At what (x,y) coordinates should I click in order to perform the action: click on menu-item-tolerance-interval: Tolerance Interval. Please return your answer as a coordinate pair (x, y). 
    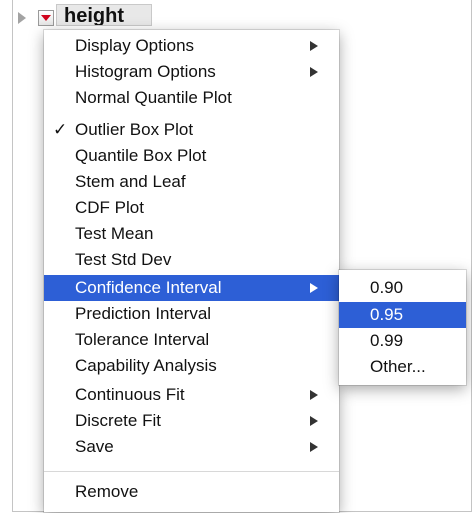
    Looking at the image, I should click on (191, 340).